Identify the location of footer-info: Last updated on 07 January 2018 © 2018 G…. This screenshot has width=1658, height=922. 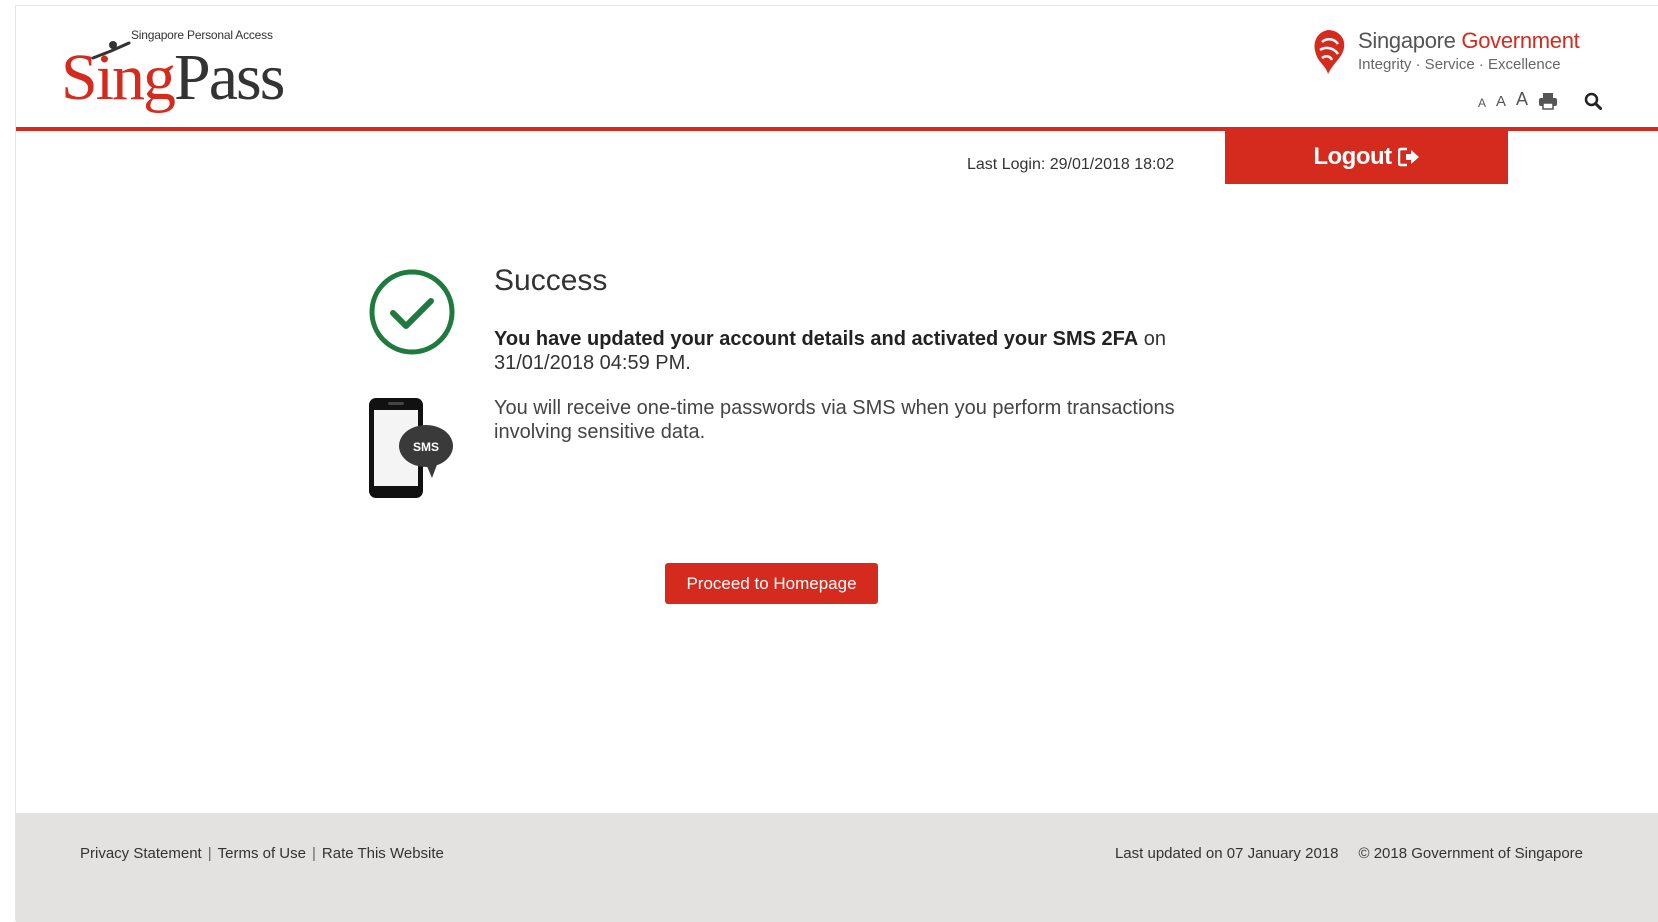
(1349, 853).